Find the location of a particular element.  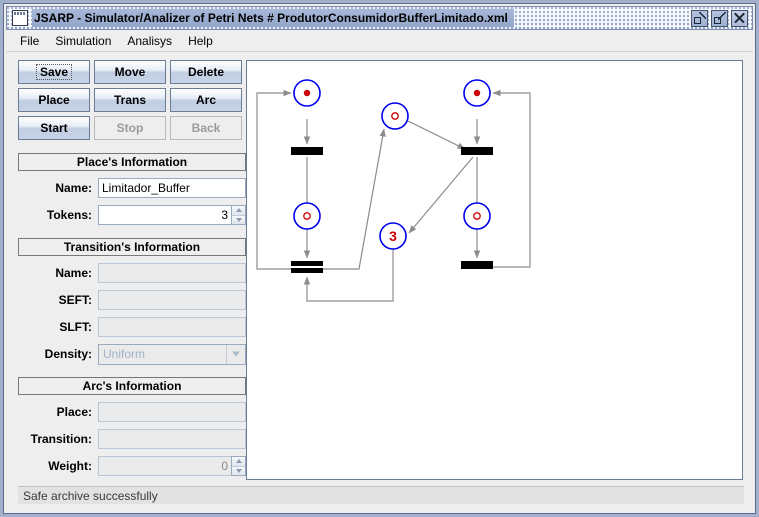

back-button: Back is located at coordinates (206, 128).